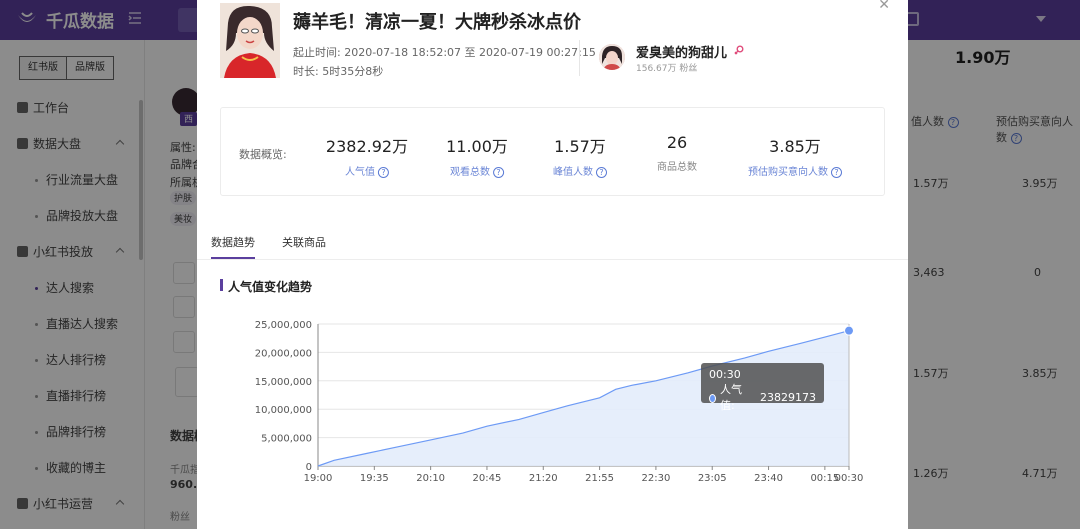  Describe the element at coordinates (304, 242) in the screenshot. I see `tab-related-products: 关联商品` at that location.